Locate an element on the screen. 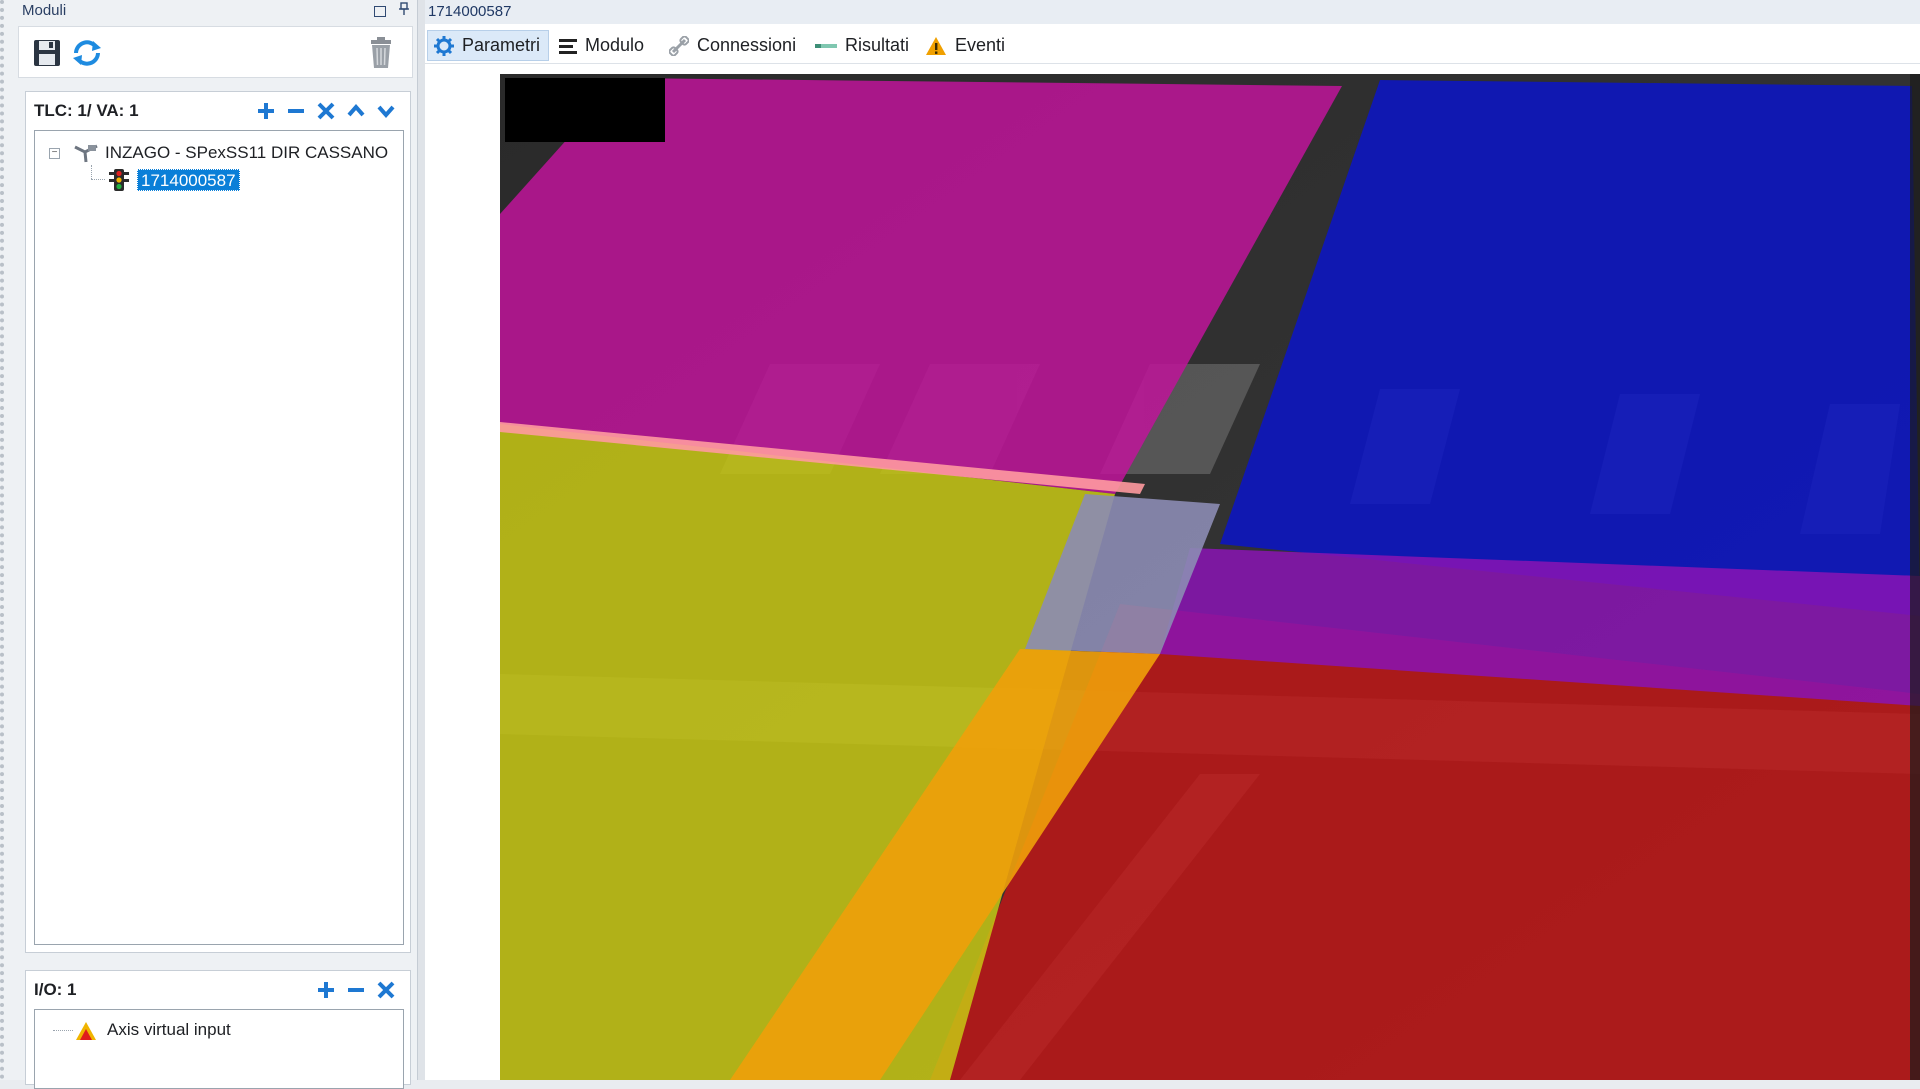 The image size is (1920, 1089). tab-modulo: Modulo is located at coordinates (601, 45).